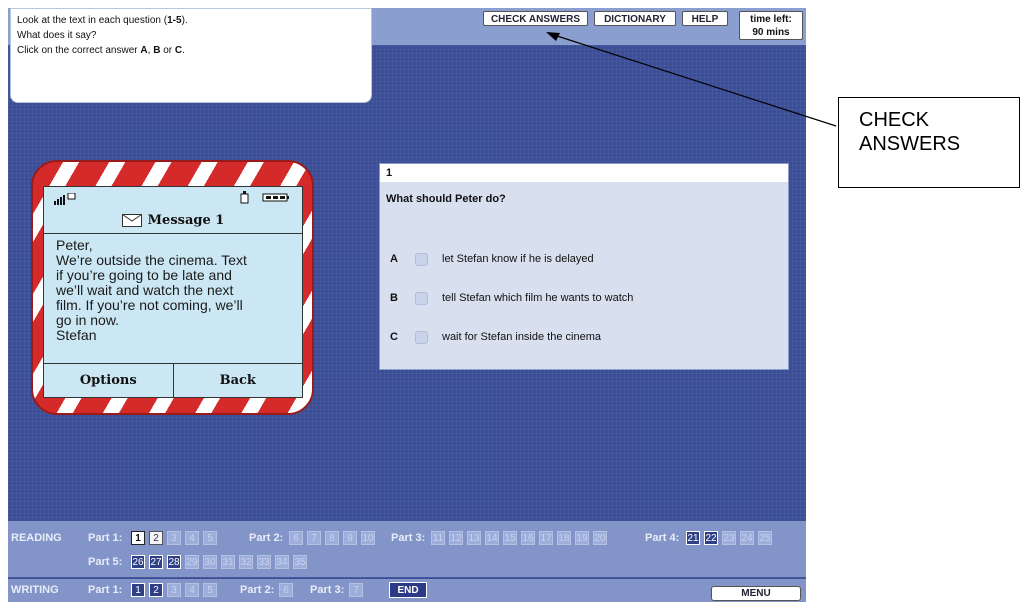 The width and height of the screenshot is (1021, 602). I want to click on question-nav-box: 35, so click(300, 562).